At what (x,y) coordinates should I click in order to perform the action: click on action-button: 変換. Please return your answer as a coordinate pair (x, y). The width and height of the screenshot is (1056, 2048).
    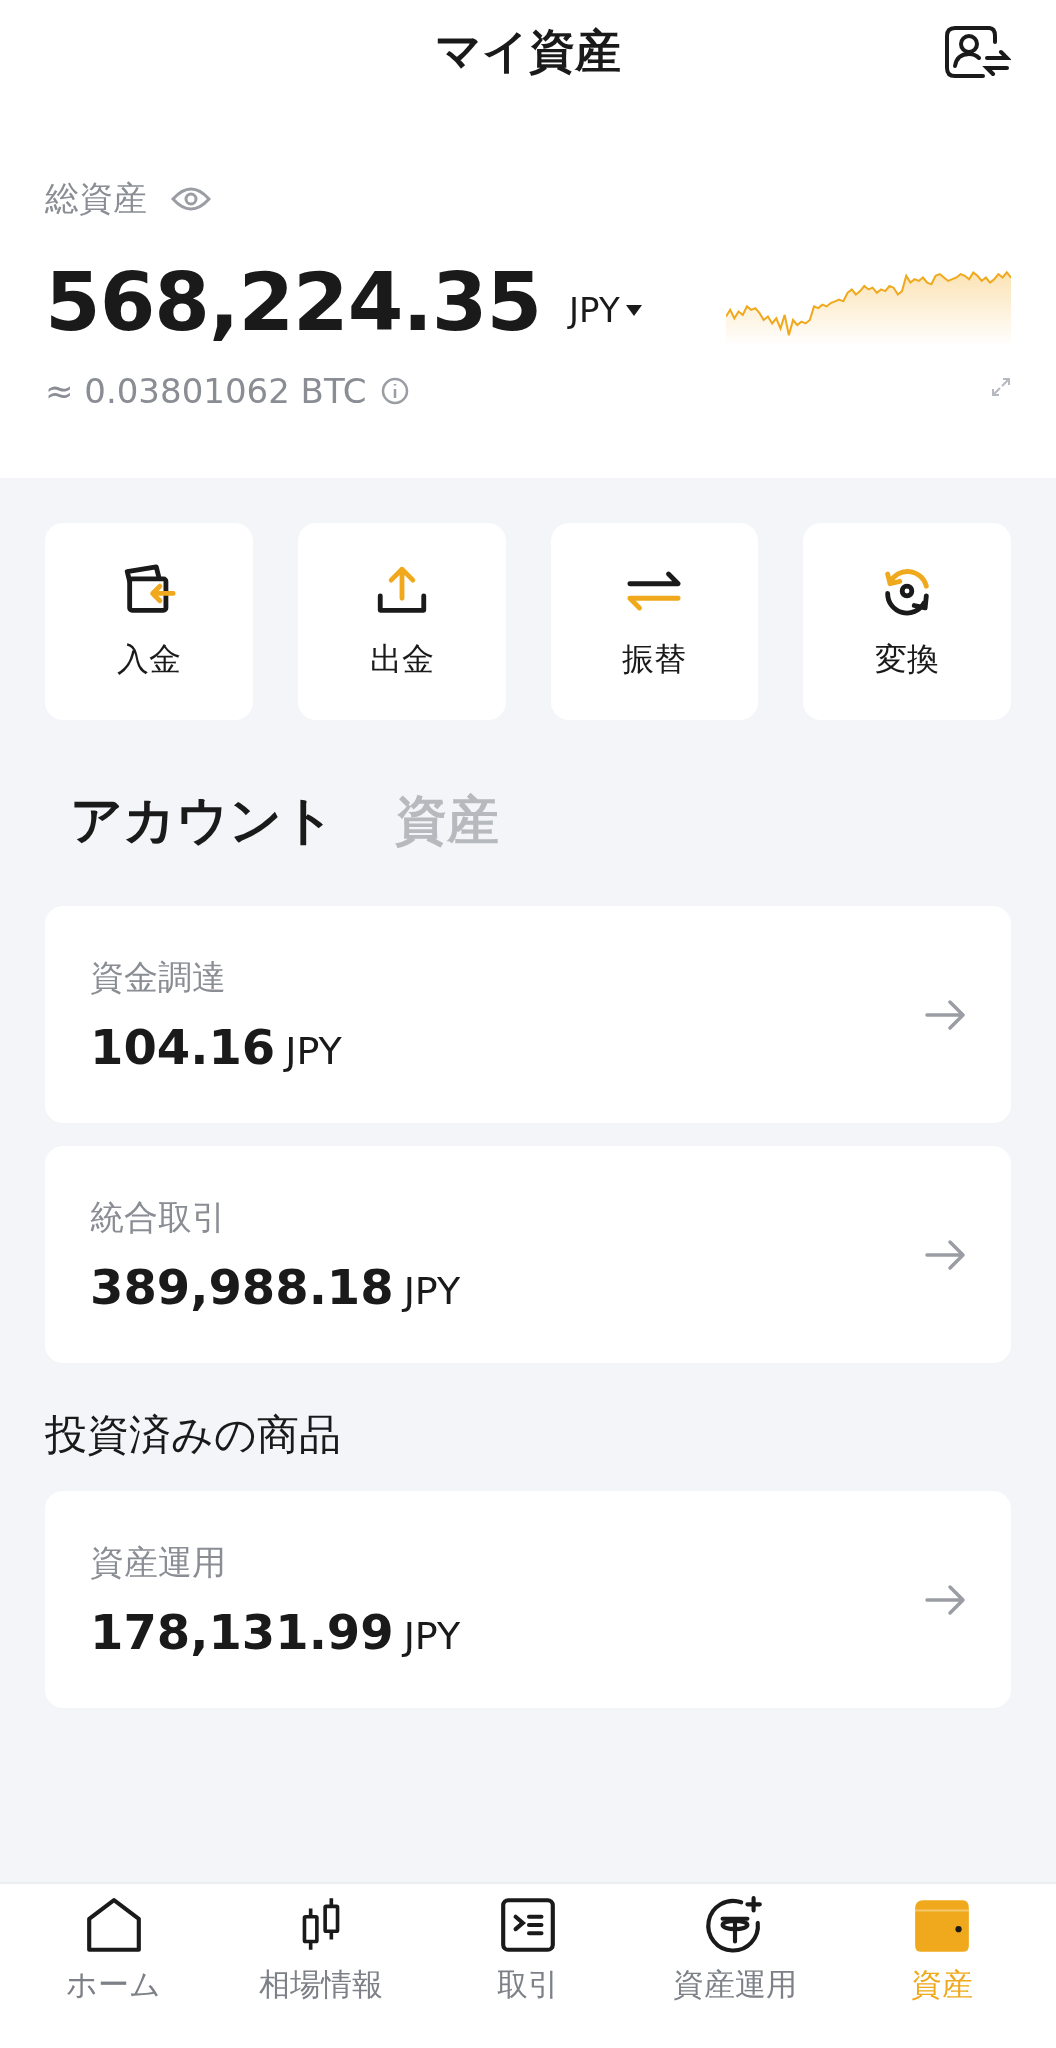
    Looking at the image, I should click on (907, 621).